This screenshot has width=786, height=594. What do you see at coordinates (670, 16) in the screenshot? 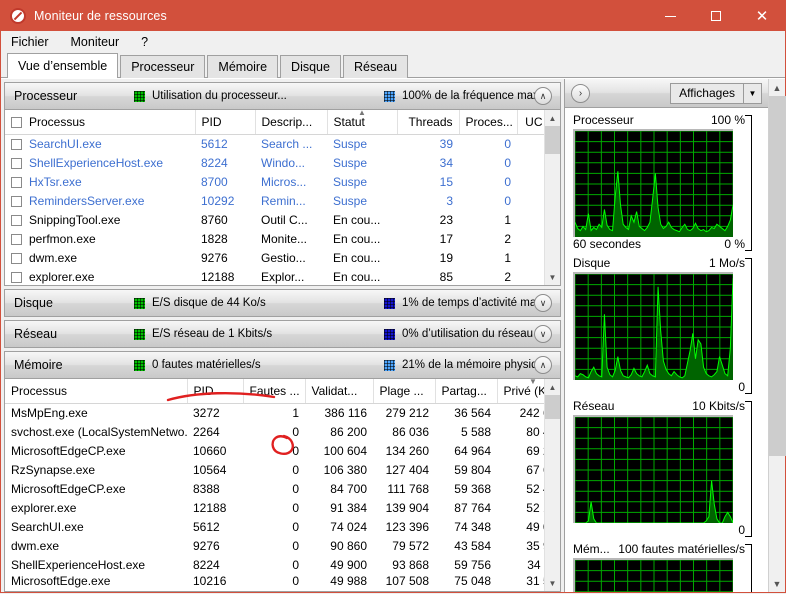
I see `minimize-button` at bounding box center [670, 16].